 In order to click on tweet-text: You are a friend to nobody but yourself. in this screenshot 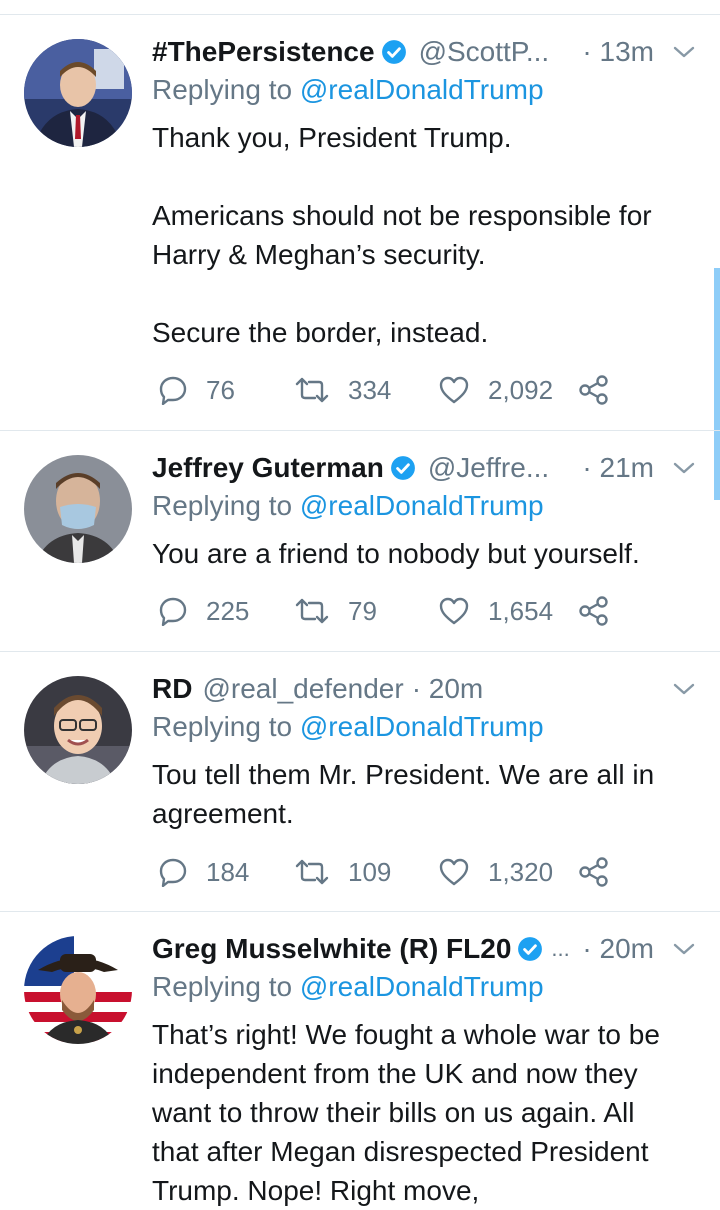, I will do `click(424, 553)`.